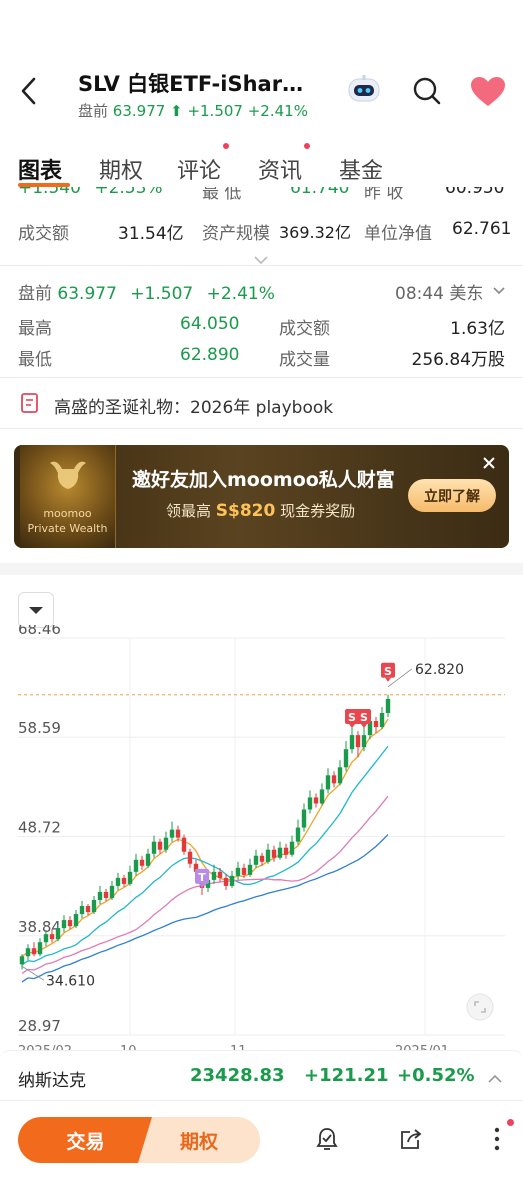  I want to click on share-icon, so click(411, 1141).